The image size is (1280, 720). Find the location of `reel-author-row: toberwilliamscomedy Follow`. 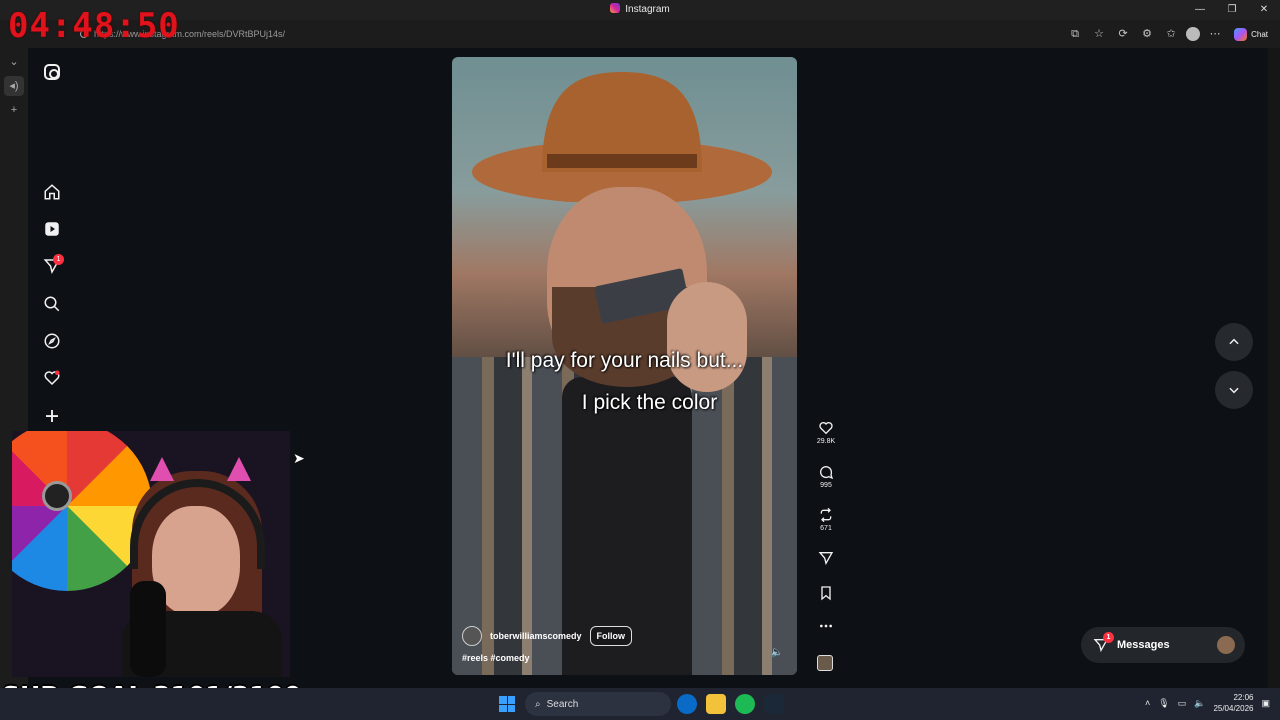

reel-author-row: toberwilliamscomedy Follow is located at coordinates (547, 636).